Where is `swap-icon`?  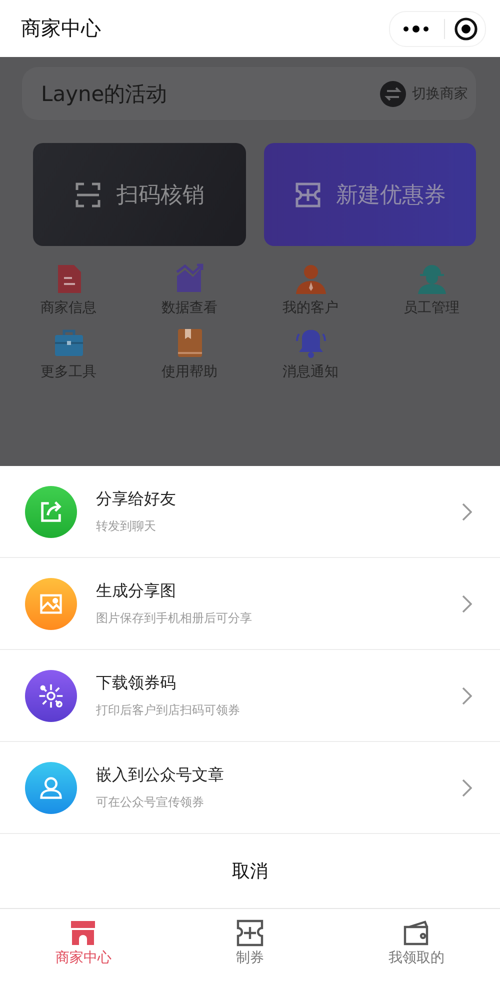 swap-icon is located at coordinates (393, 93).